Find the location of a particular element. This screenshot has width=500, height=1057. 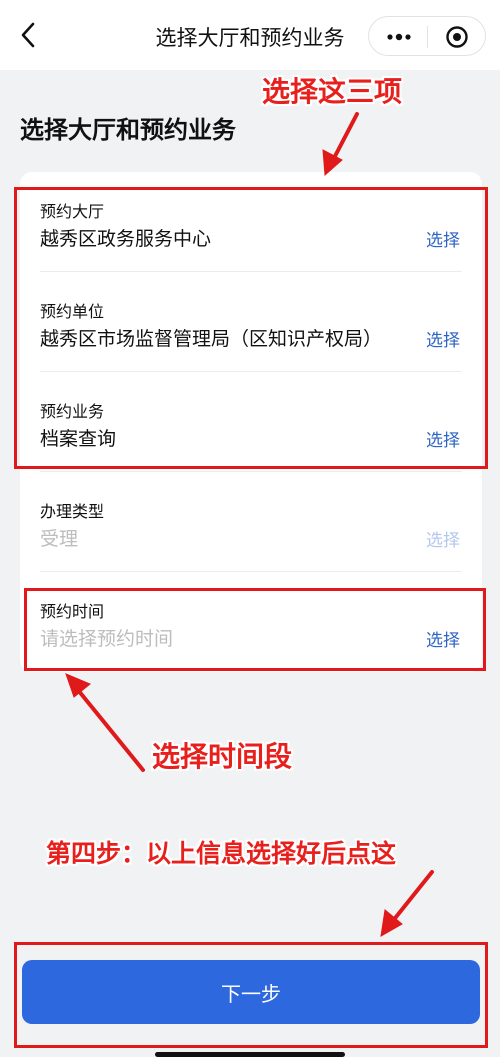

next-step-button: 下一步 is located at coordinates (251, 992).